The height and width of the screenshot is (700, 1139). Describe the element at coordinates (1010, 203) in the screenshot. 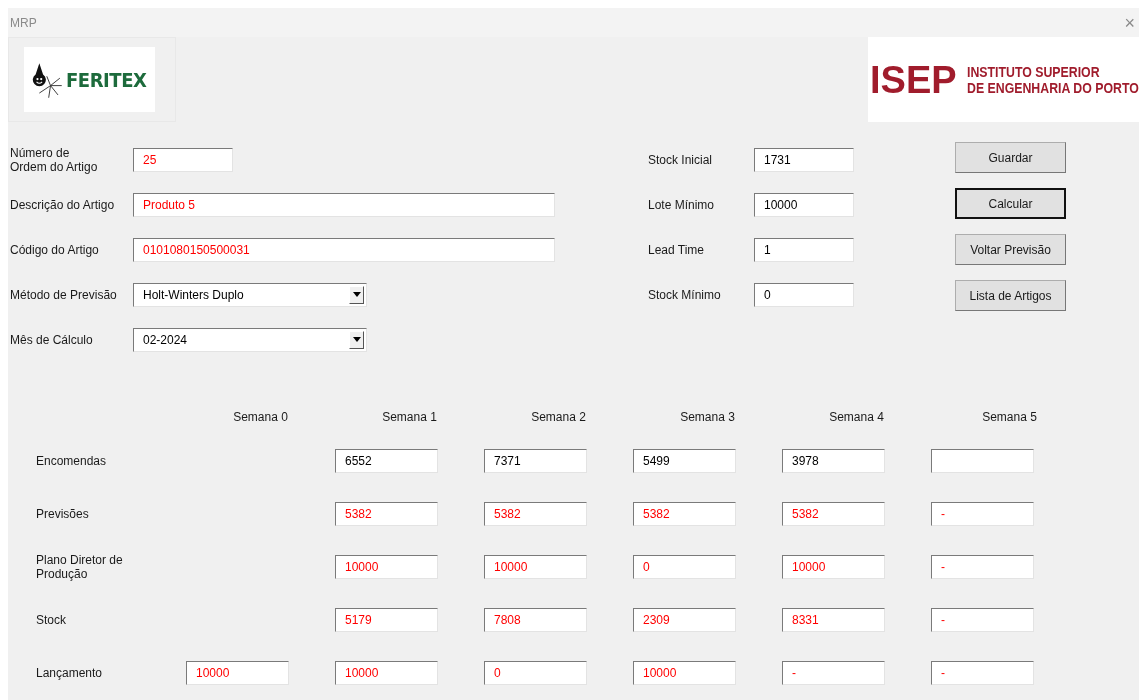

I see `action-button: Calcular` at that location.